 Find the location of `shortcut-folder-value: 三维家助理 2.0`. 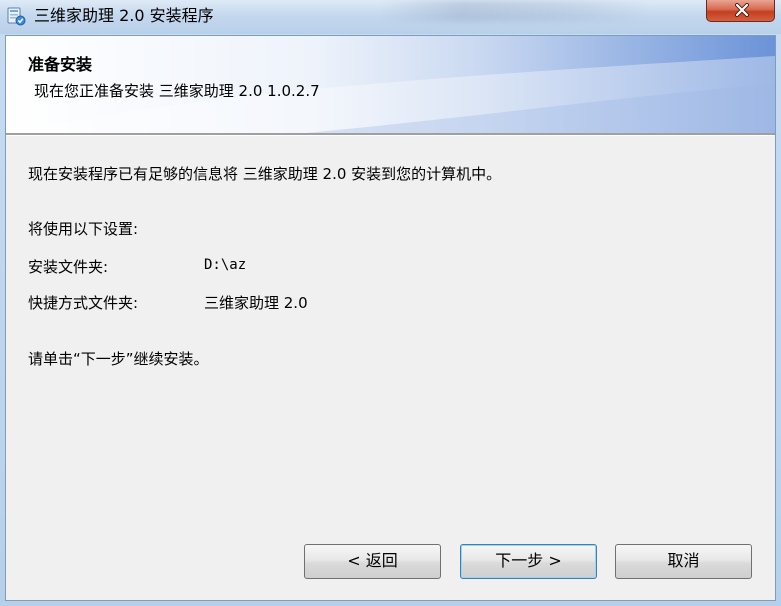

shortcut-folder-value: 三维家助理 2.0 is located at coordinates (256, 303).